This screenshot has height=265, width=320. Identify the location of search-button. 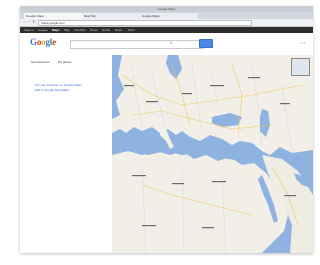
(206, 43).